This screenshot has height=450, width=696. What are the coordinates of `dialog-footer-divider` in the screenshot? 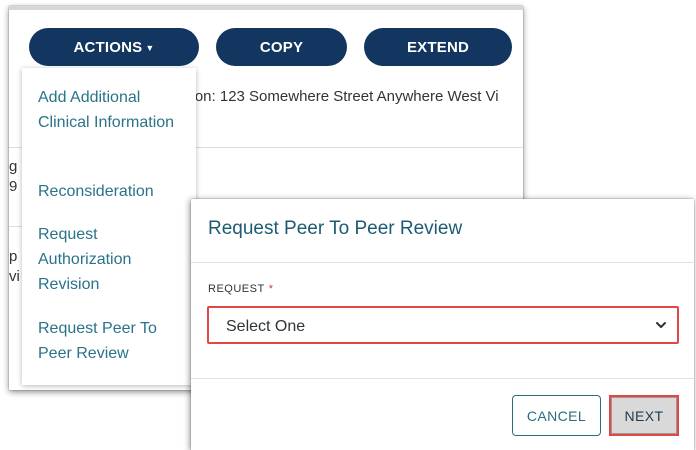 It's located at (442, 378).